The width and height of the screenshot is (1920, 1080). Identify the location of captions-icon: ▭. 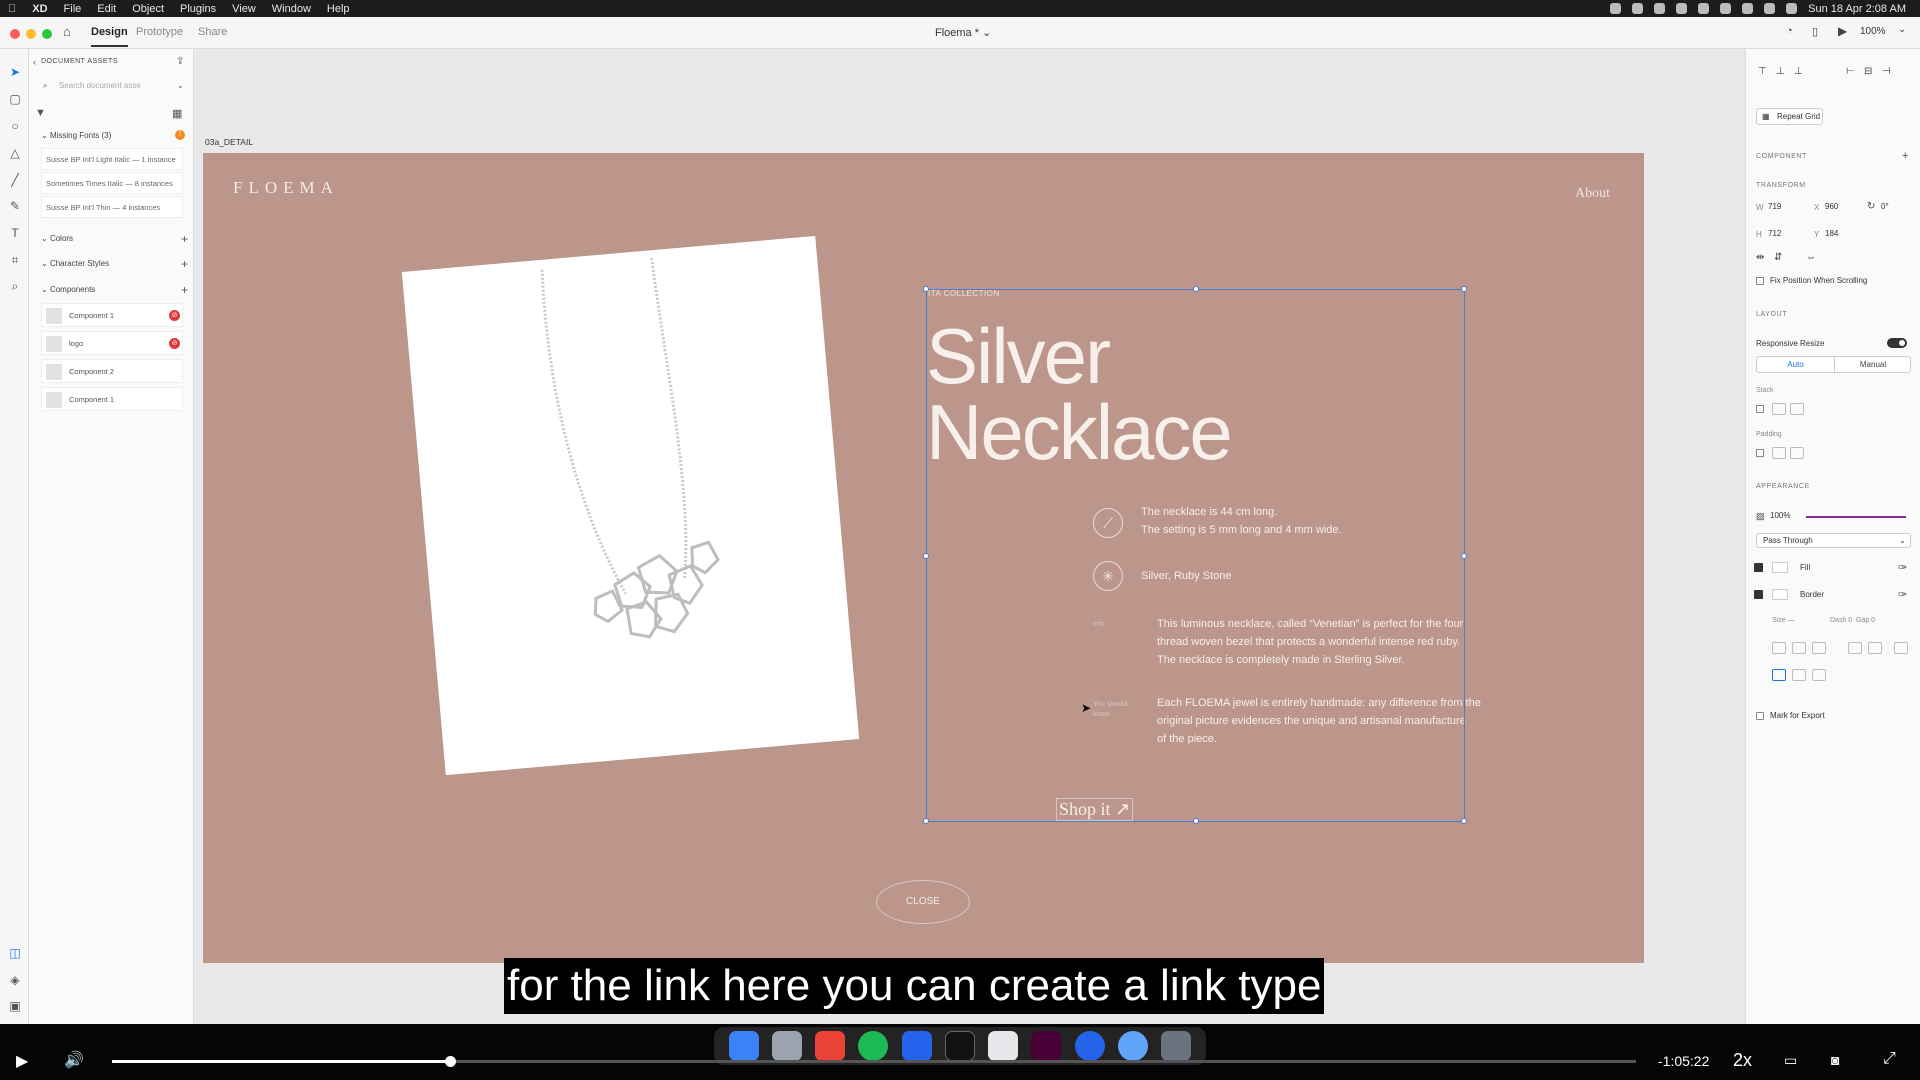
(1790, 1060).